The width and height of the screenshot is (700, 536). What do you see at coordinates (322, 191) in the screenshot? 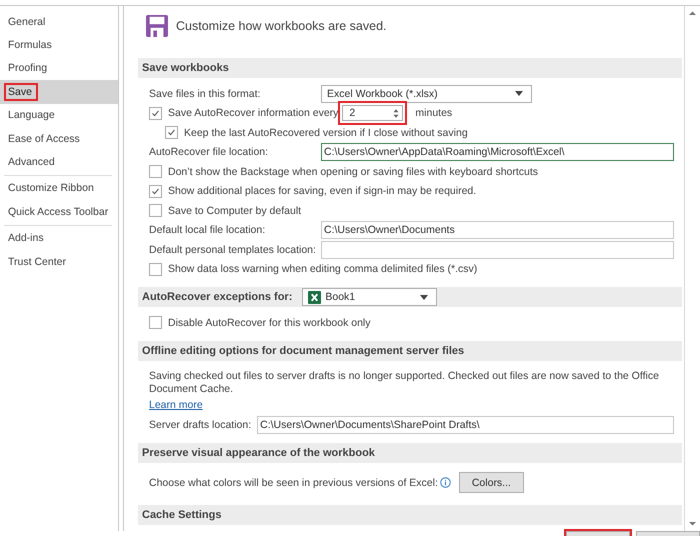
I see `checkbox-label: Show additional places for saving, even if sign-in may be required.` at bounding box center [322, 191].